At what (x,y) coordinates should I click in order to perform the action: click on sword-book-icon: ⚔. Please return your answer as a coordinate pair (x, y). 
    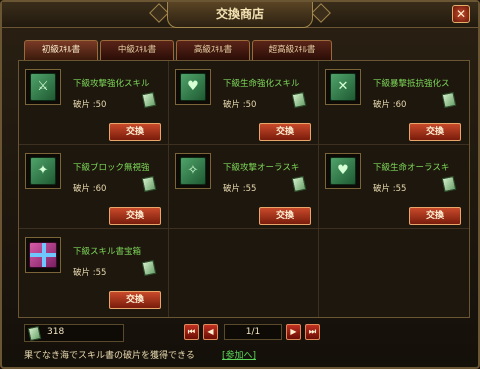
    Looking at the image, I should click on (43, 87).